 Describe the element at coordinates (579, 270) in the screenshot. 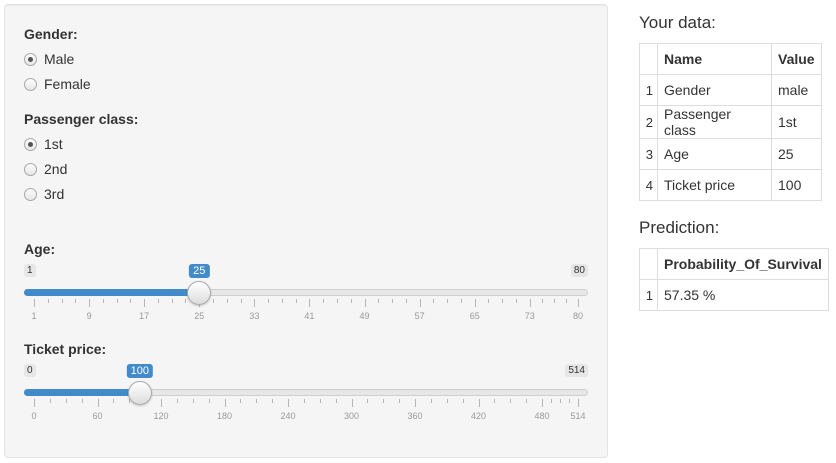

I see `age-max-label: 80` at that location.